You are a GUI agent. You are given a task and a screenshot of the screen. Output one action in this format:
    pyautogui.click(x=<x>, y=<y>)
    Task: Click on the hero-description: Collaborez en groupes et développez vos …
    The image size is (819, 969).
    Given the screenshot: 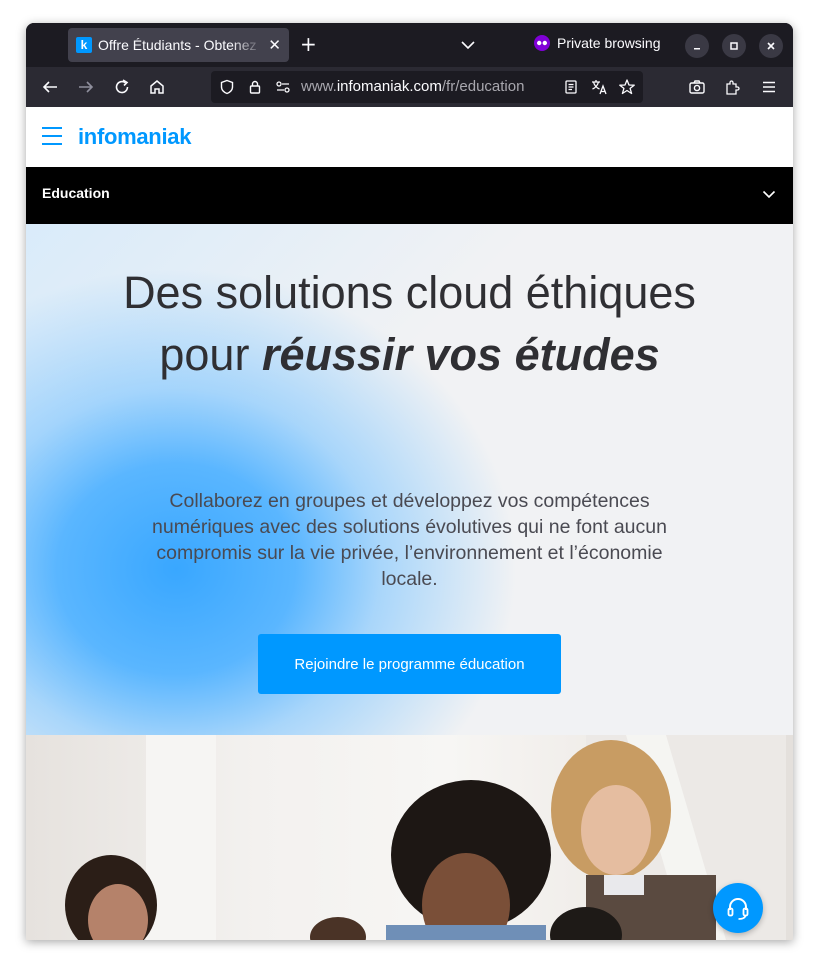 What is the action you would take?
    pyautogui.click(x=409, y=540)
    